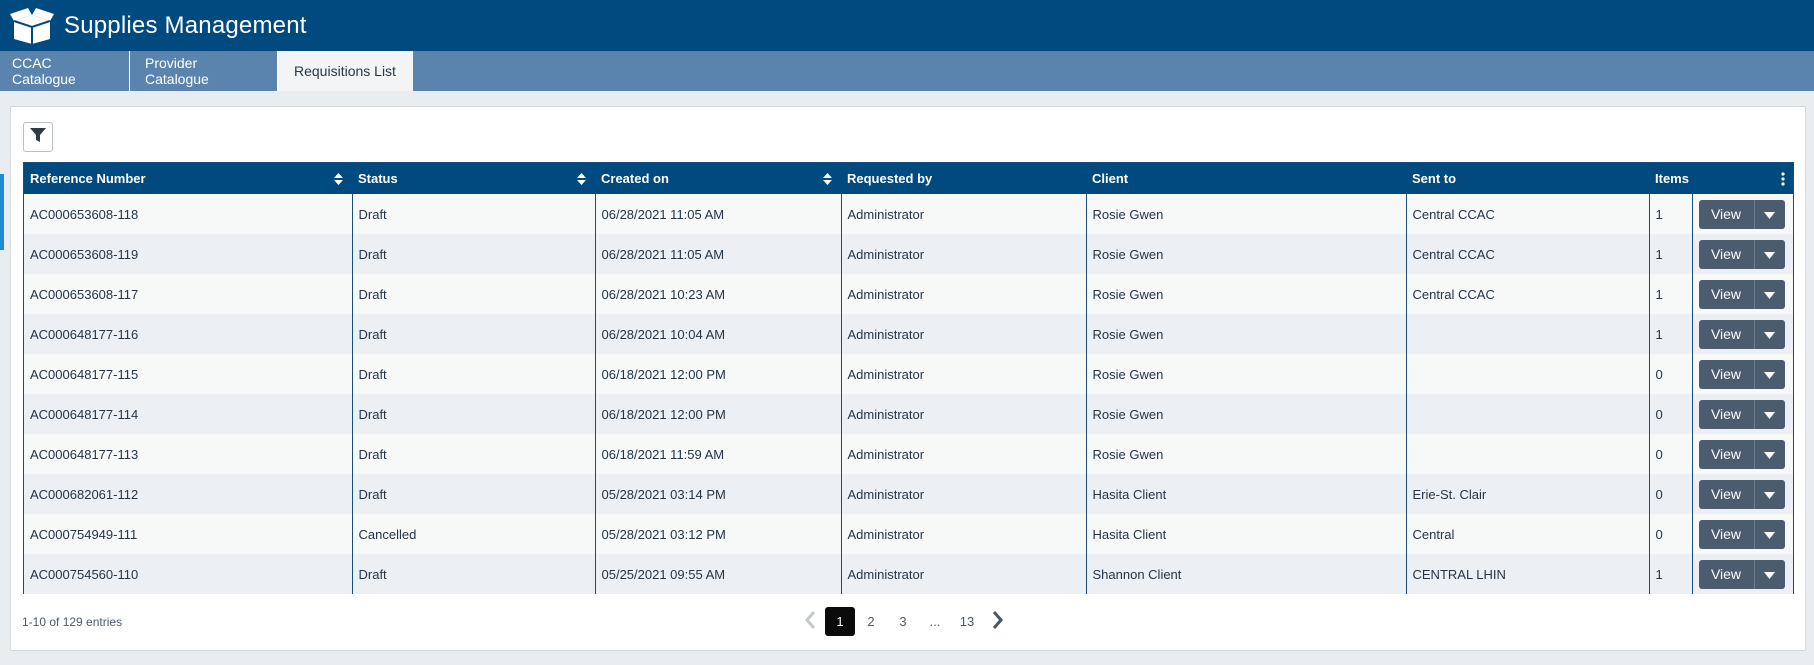  I want to click on page-1-button: 1, so click(840, 621).